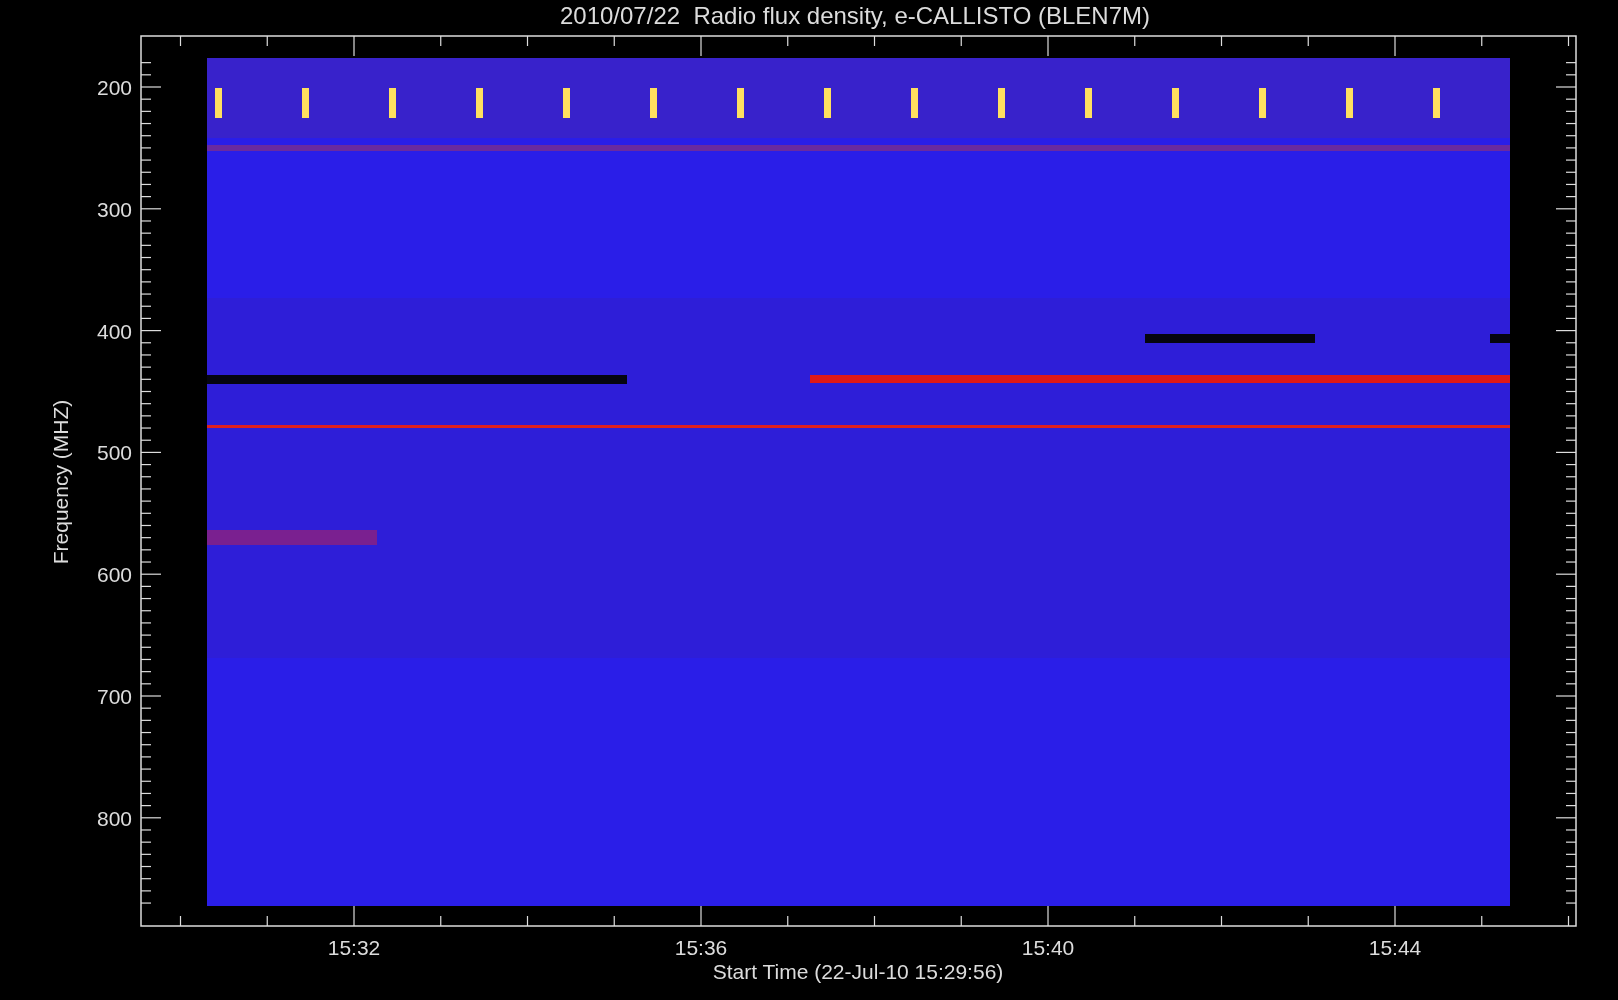  What do you see at coordinates (114, 575) in the screenshot?
I see `axis-tick-label: 600` at bounding box center [114, 575].